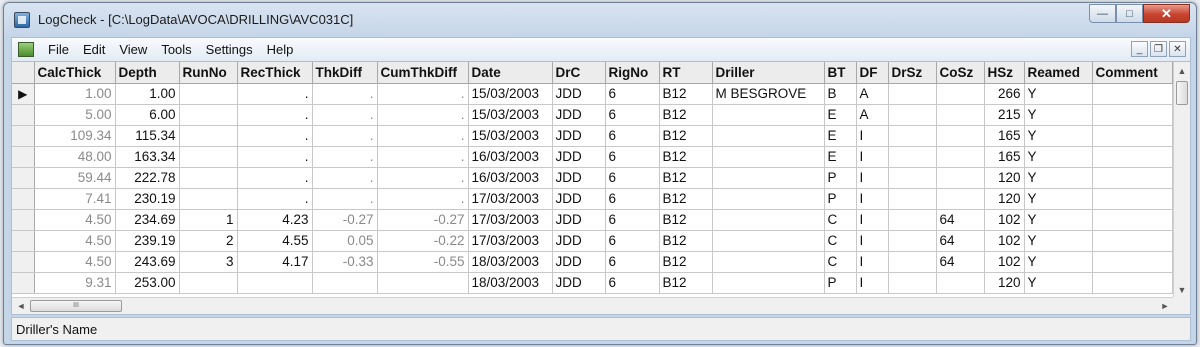 This screenshot has width=1200, height=347. What do you see at coordinates (1004, 199) in the screenshot?
I see `cell-hsz: 120` at bounding box center [1004, 199].